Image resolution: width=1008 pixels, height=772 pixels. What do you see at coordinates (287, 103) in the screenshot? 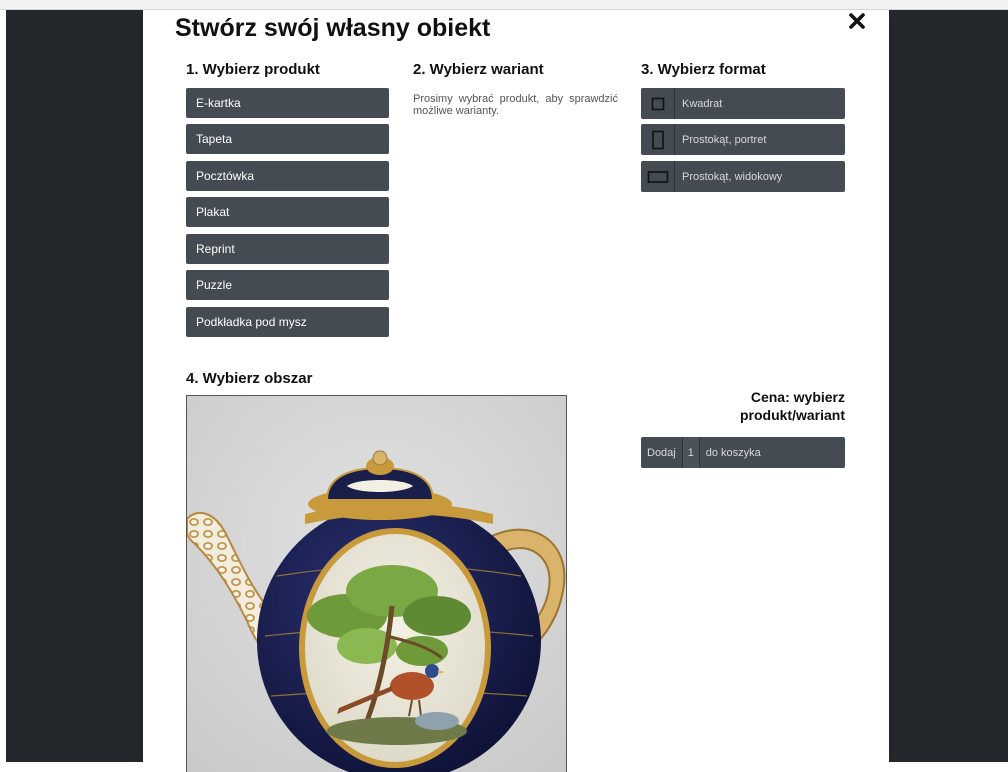
I see `product-e-kartka-button: E-kartka` at bounding box center [287, 103].